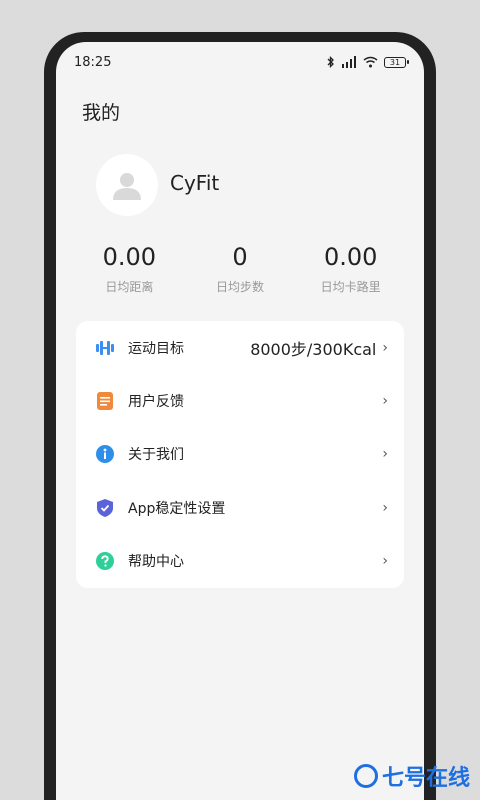  I want to click on menu-label: 帮助中心, so click(156, 562).